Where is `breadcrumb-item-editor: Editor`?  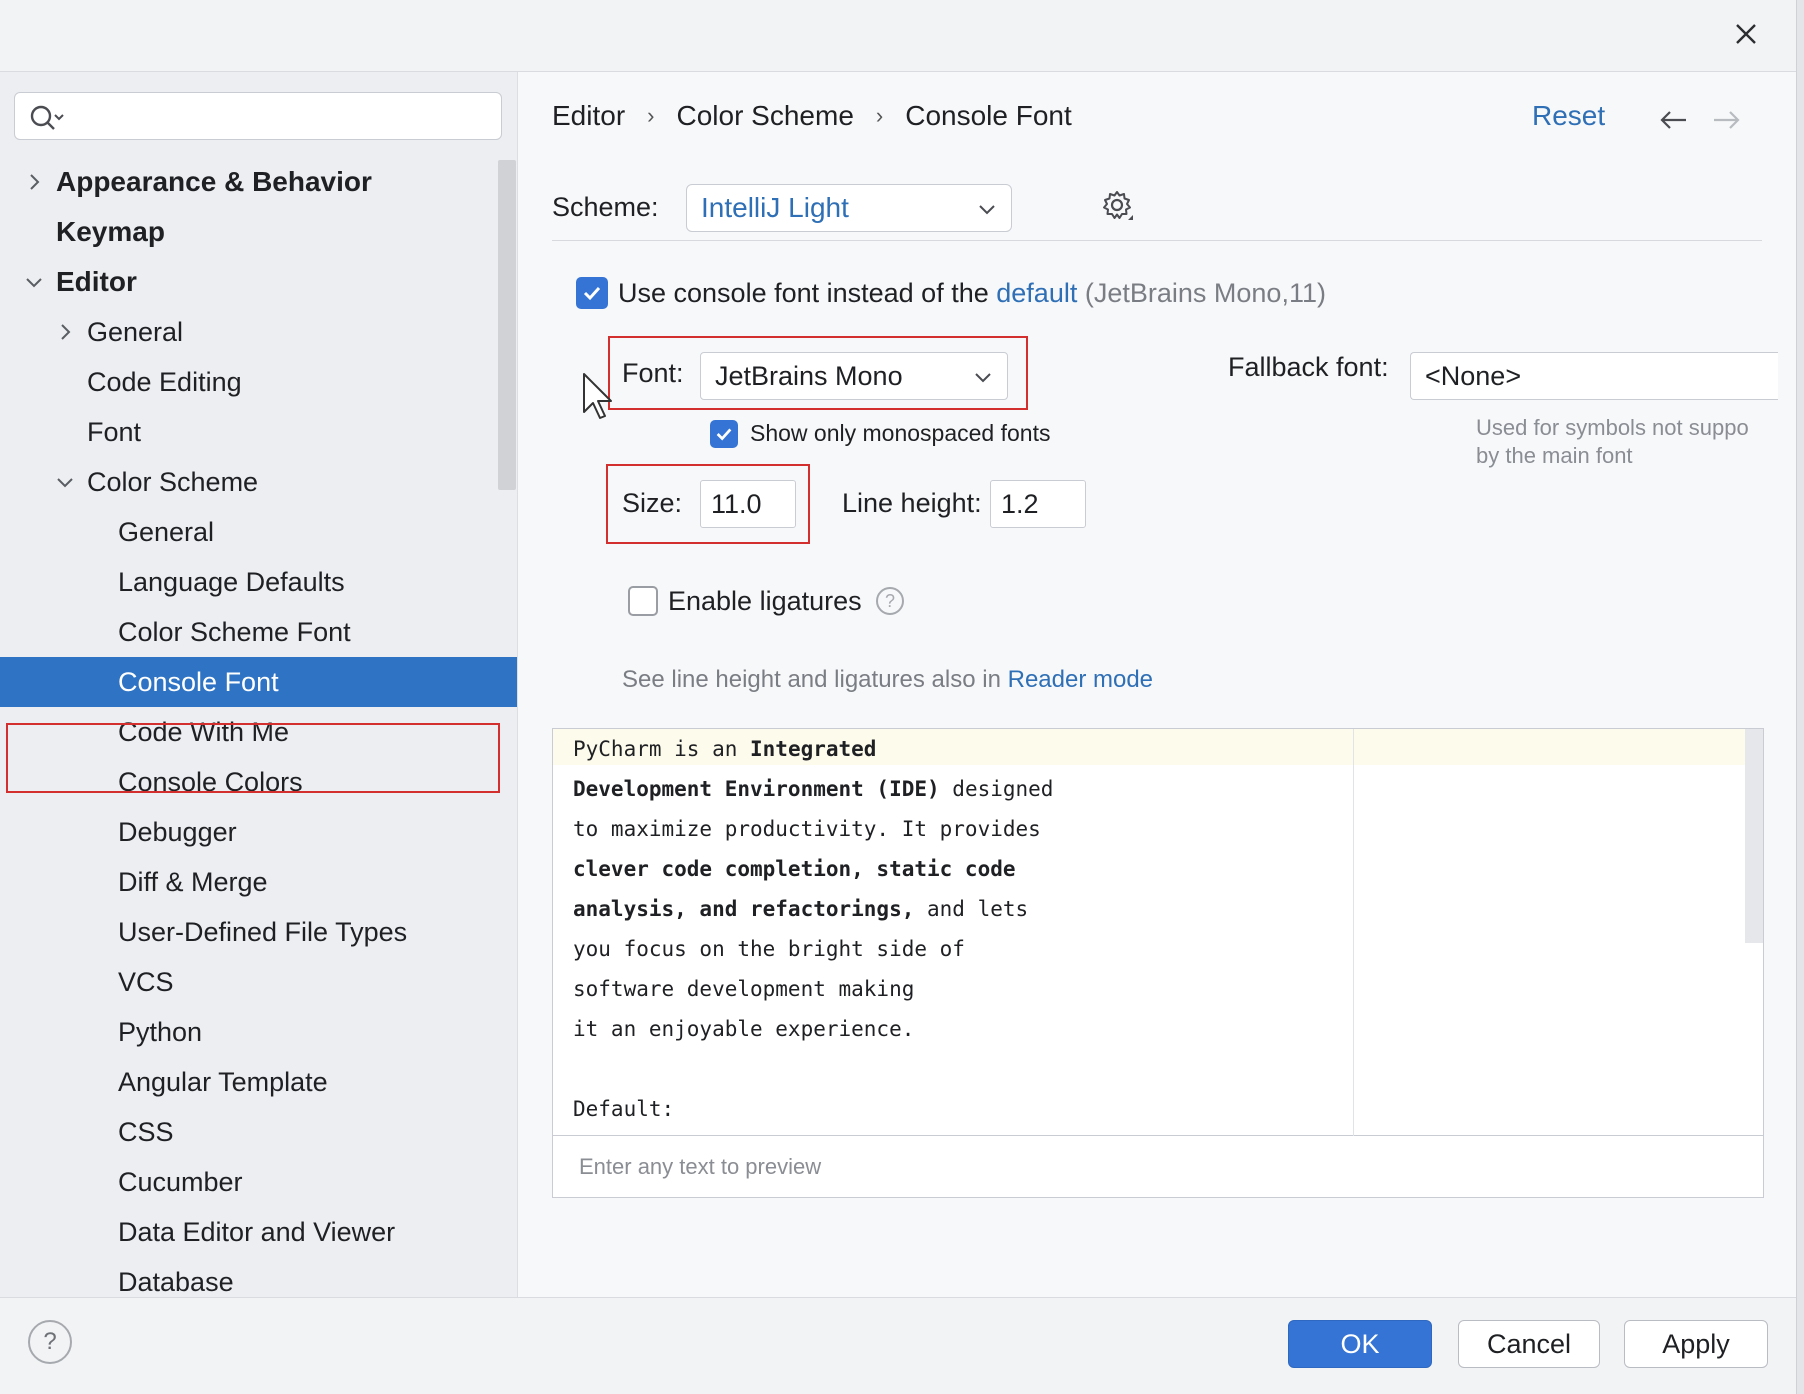 breadcrumb-item-editor: Editor is located at coordinates (588, 116).